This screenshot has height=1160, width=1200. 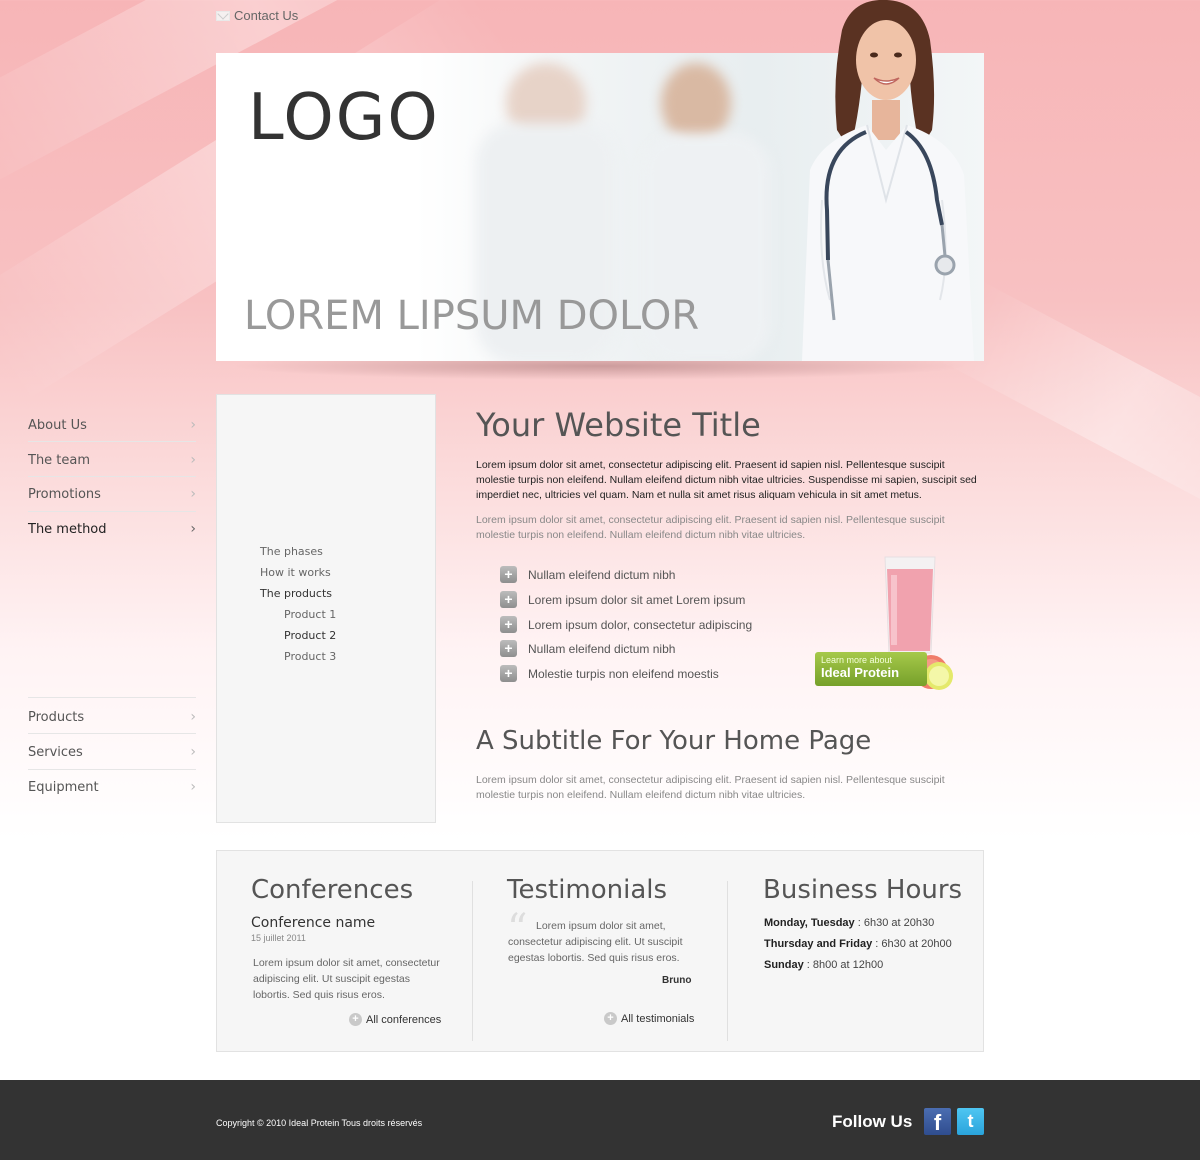 What do you see at coordinates (860, 672) in the screenshot?
I see `promo-line-2: Ideal Protein` at bounding box center [860, 672].